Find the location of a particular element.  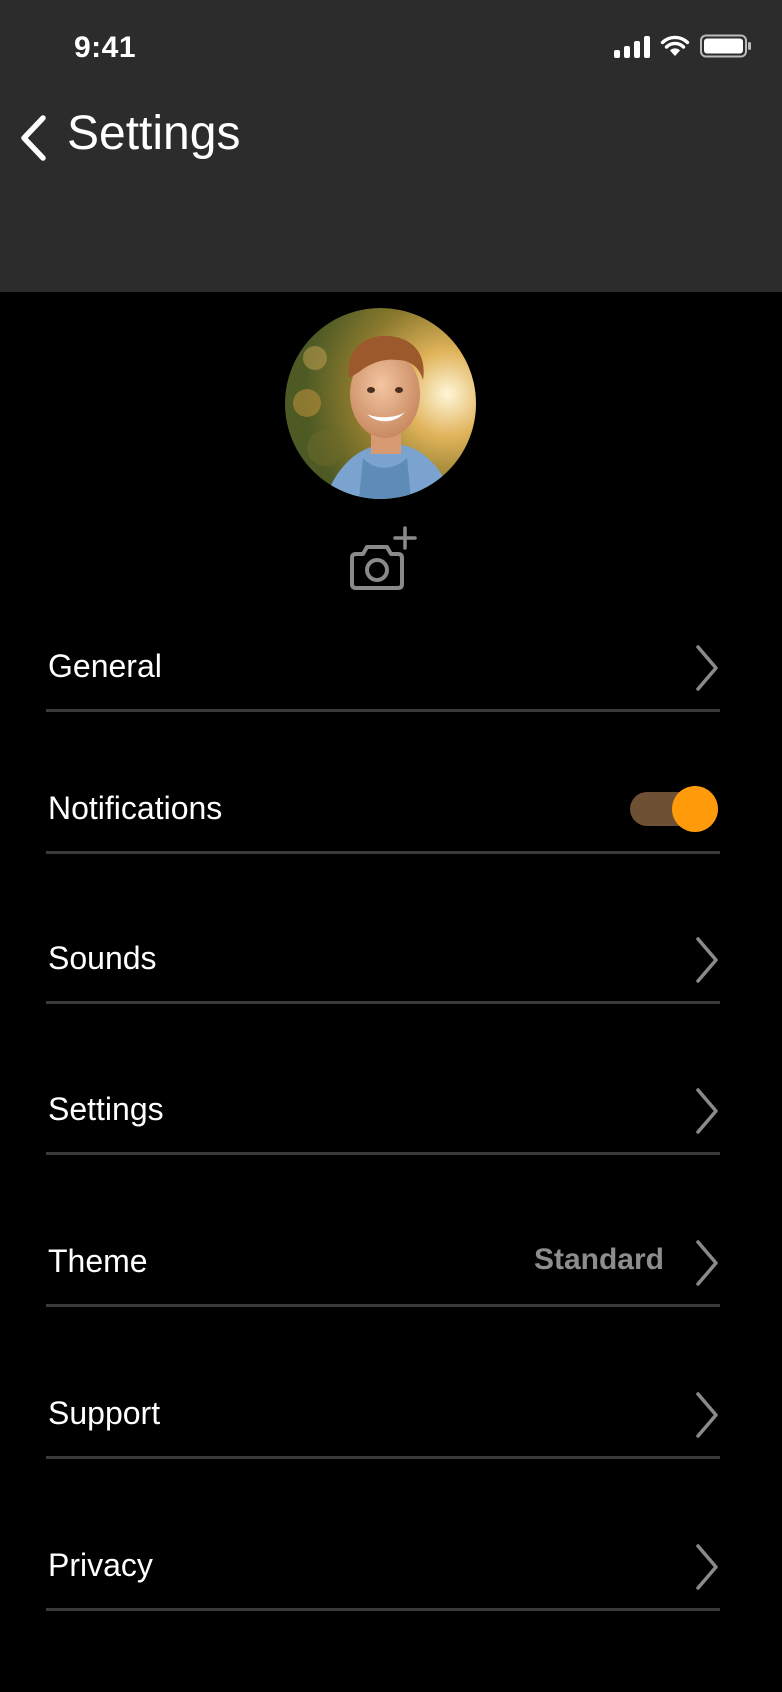

menu-item-notifications: Notifications is located at coordinates (383, 813).